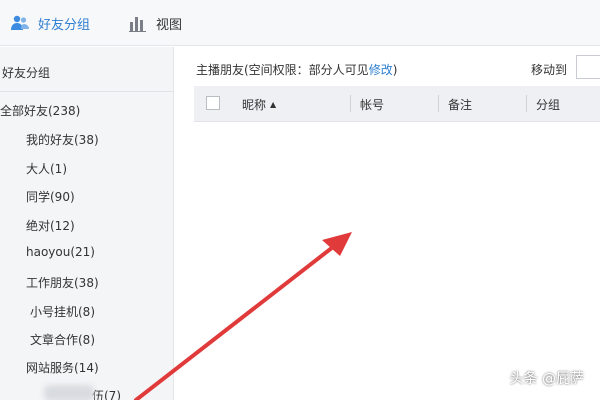 This screenshot has height=400, width=600. What do you see at coordinates (381, 70) in the screenshot?
I see `edit-permission-link: 修改` at bounding box center [381, 70].